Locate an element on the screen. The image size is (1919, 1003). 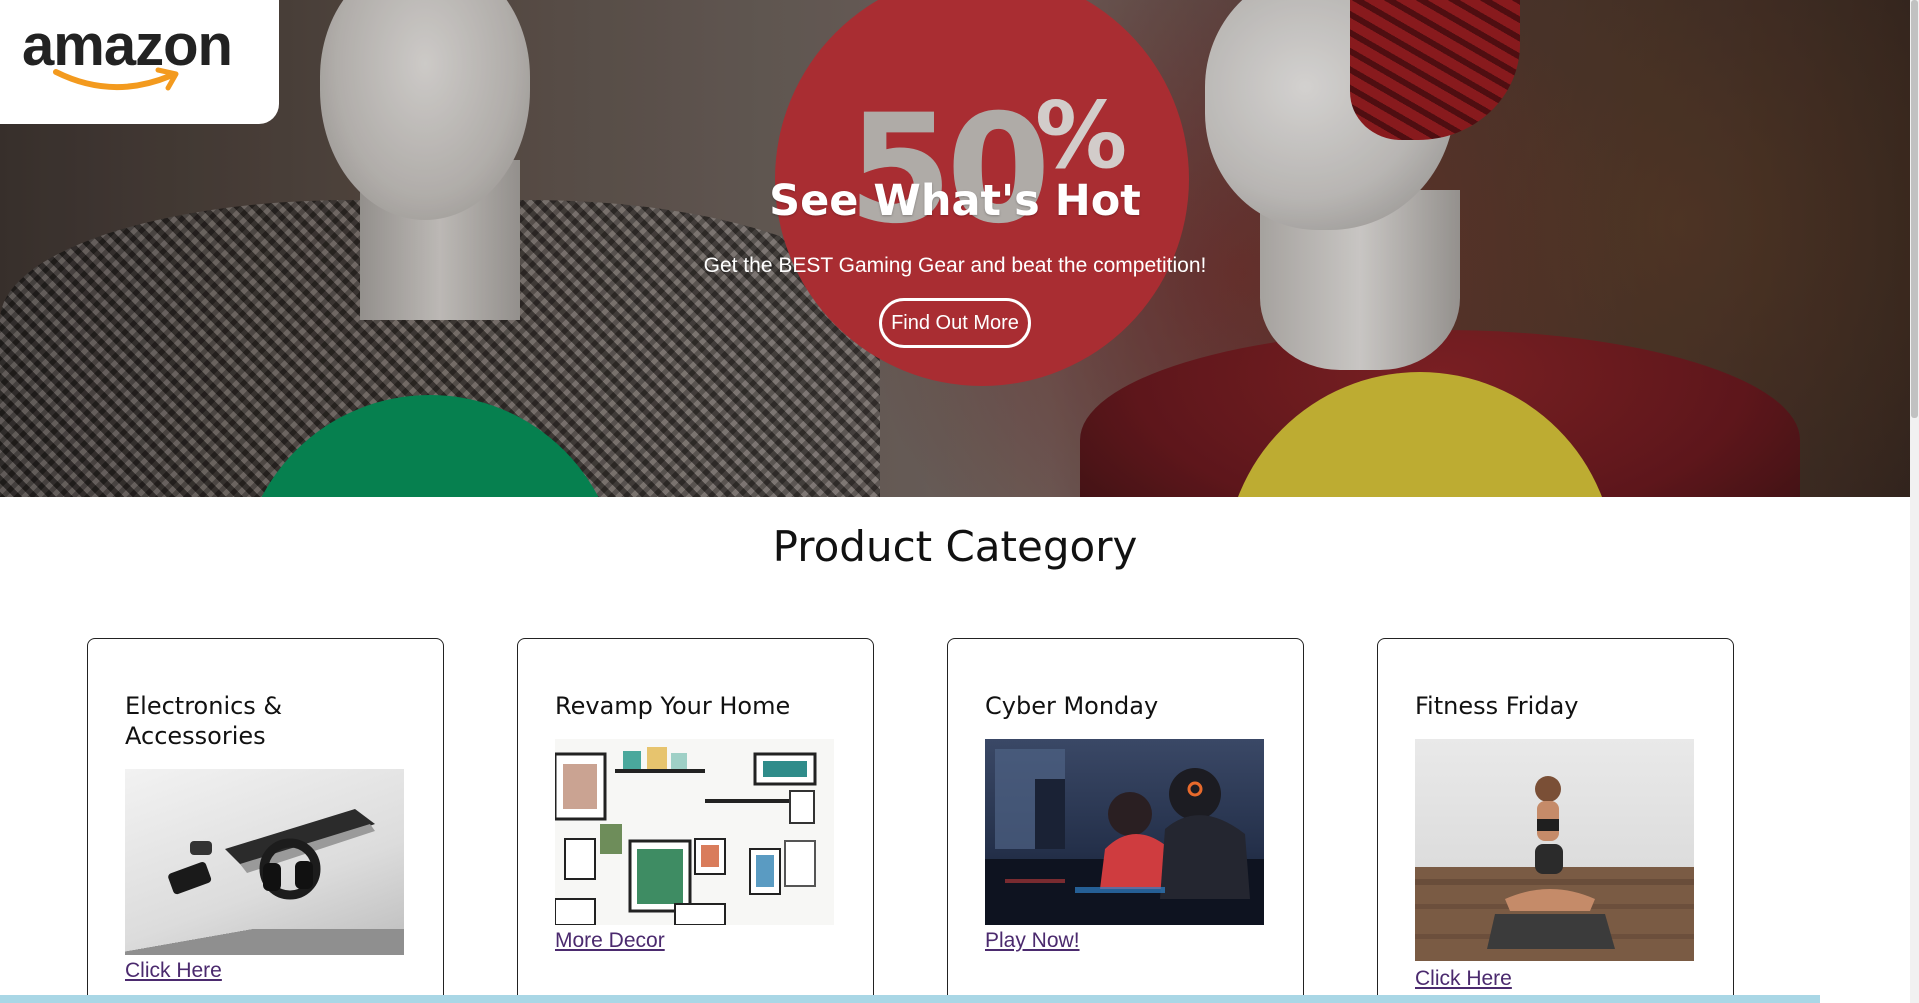
card-title: Electronics & Accessories is located at coordinates (204, 721).